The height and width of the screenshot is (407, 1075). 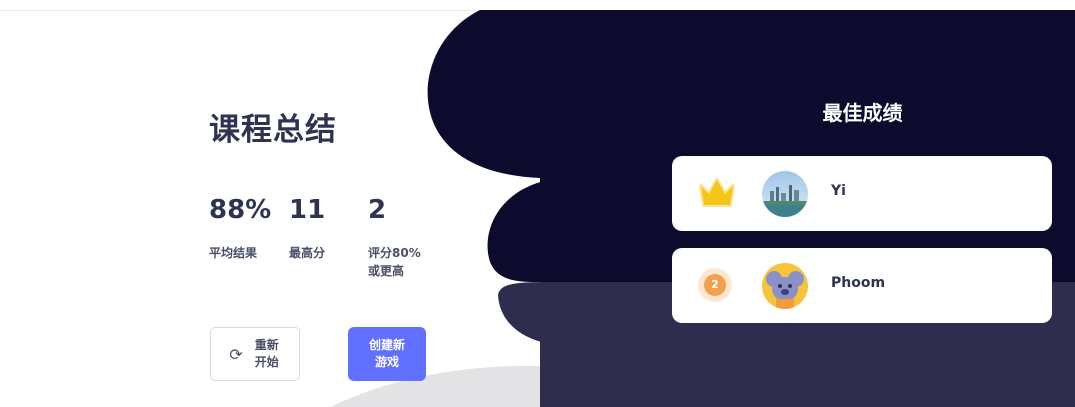 I want to click on average-result-value: 88%, so click(x=240, y=210).